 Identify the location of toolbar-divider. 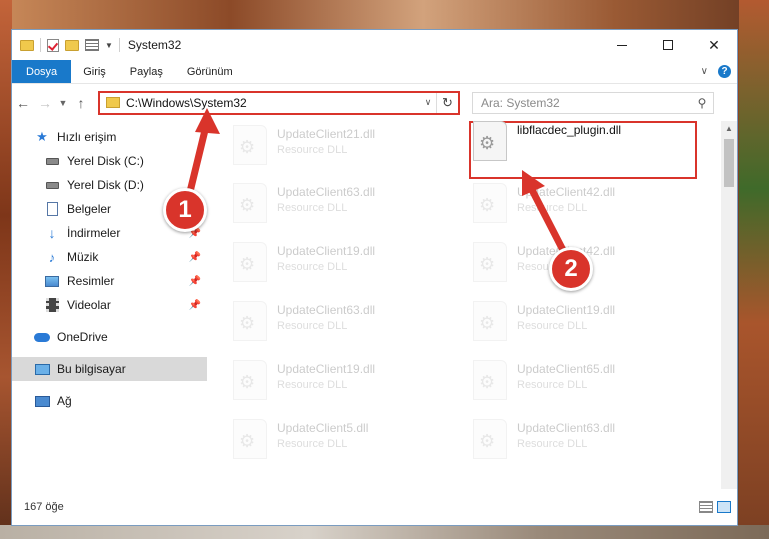
(119, 45).